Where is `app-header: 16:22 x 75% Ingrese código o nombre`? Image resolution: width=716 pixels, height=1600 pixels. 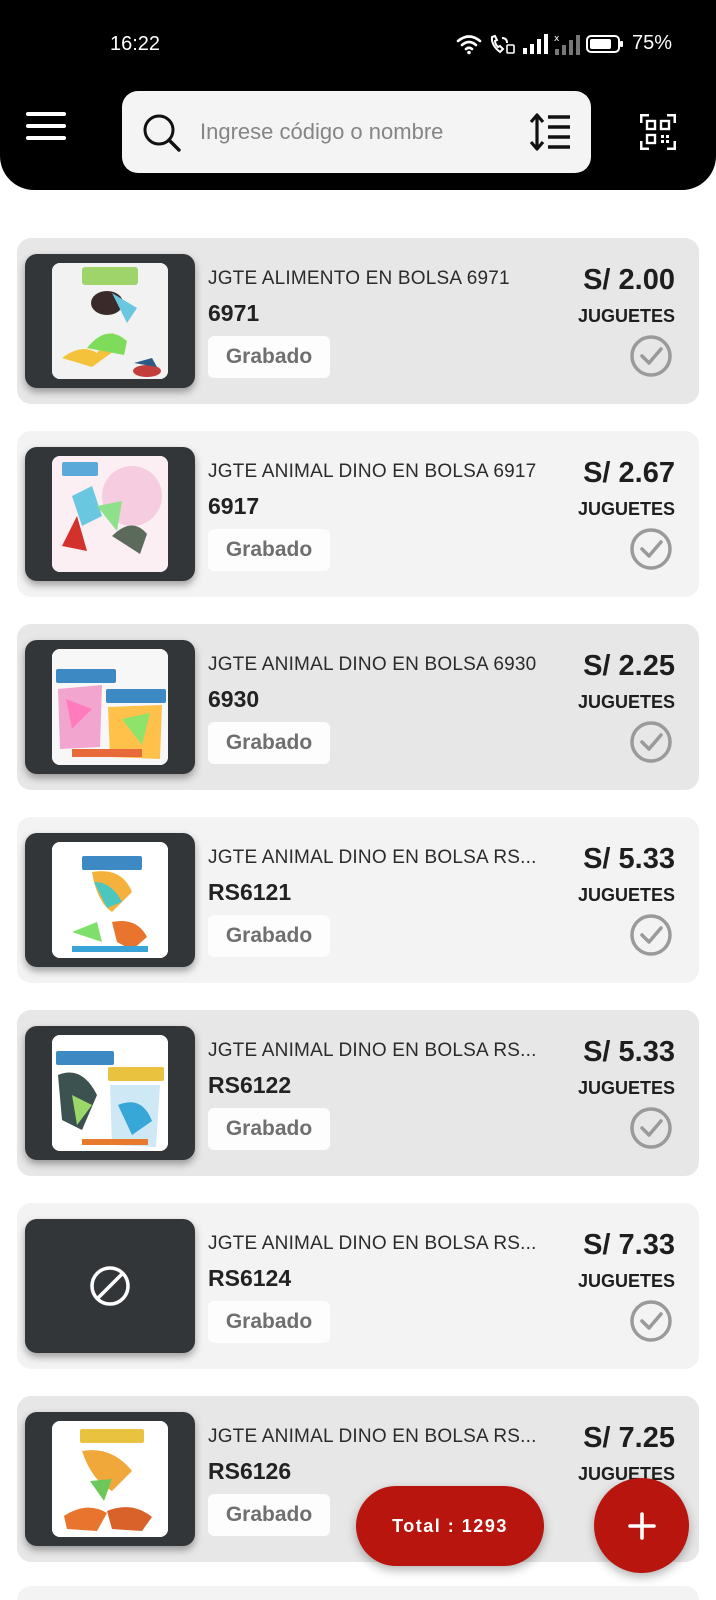 app-header: 16:22 x 75% Ingrese código o nombre is located at coordinates (358, 95).